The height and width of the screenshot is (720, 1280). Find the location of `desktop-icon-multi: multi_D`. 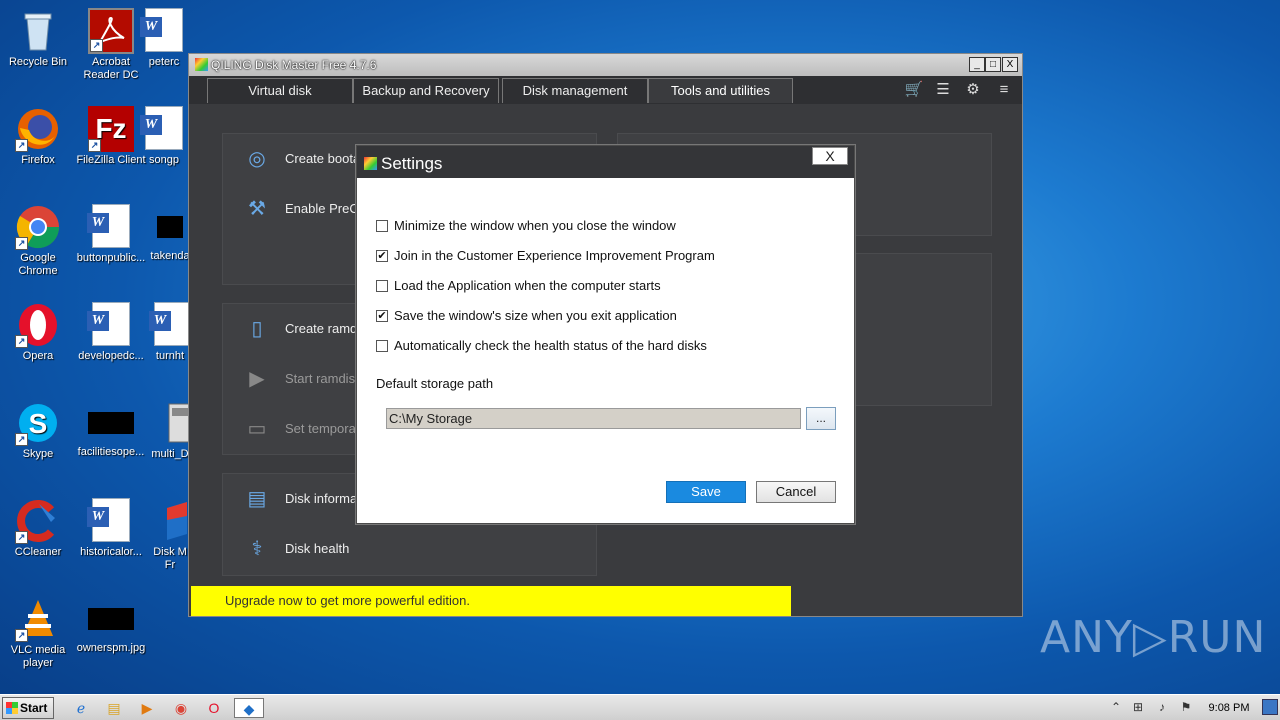

desktop-icon-multi: multi_D is located at coordinates (171, 430).